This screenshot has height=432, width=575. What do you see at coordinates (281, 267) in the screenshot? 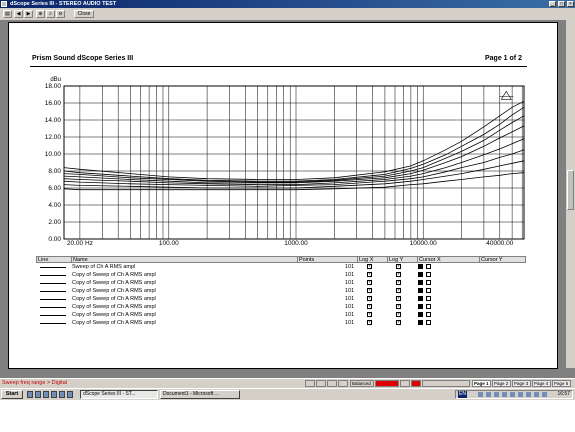
I see `legend-row: Sweep of Ch A RMS ampl 101 ✓ ✓` at bounding box center [281, 267].